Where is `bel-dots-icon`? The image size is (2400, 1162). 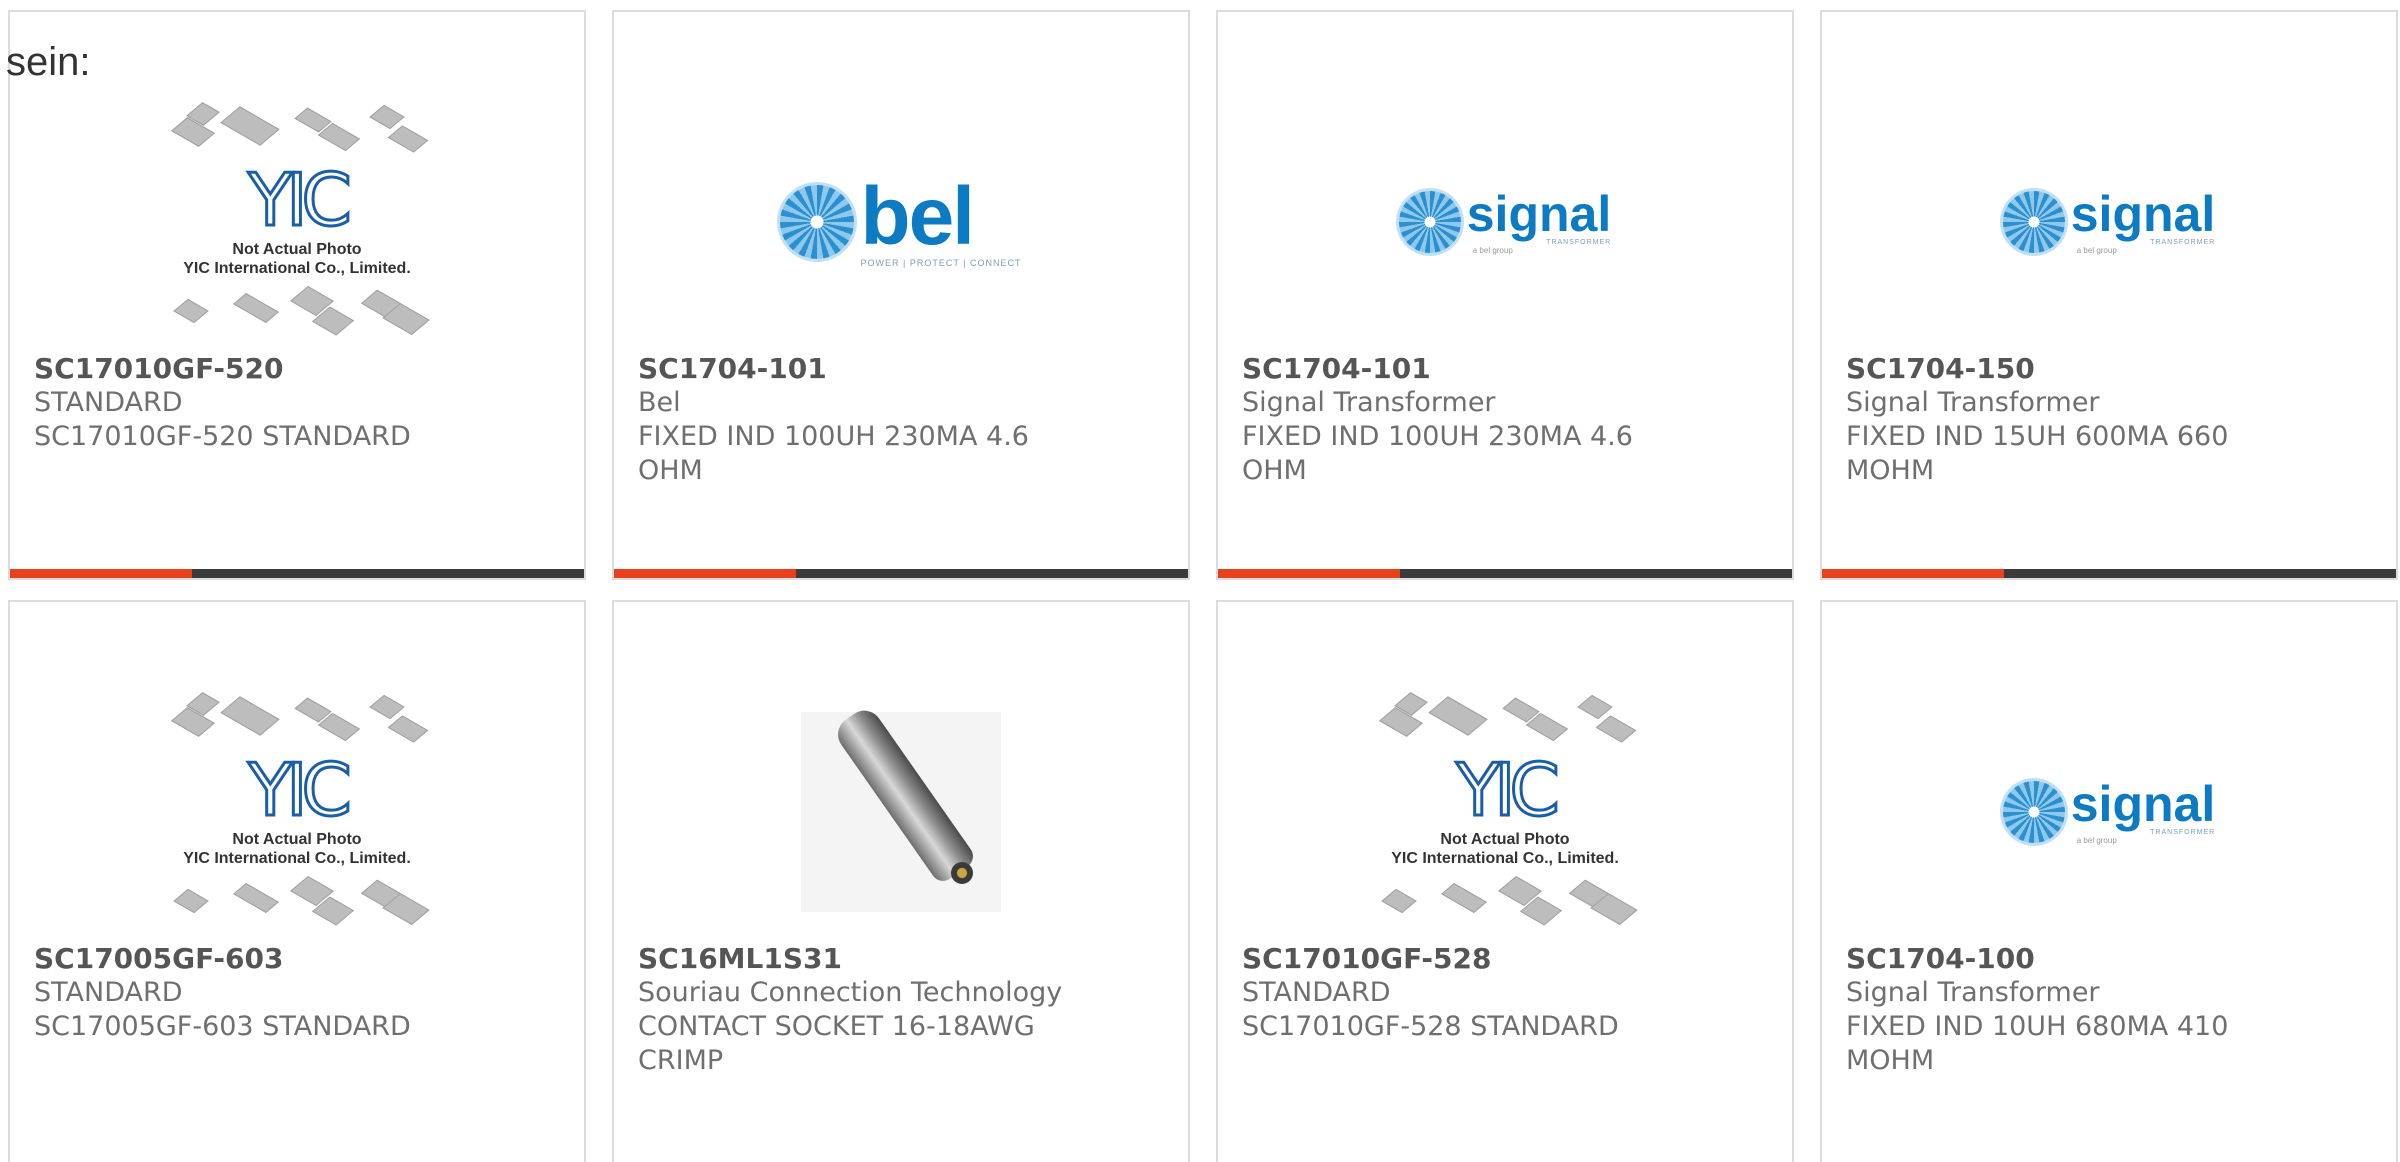 bel-dots-icon is located at coordinates (817, 222).